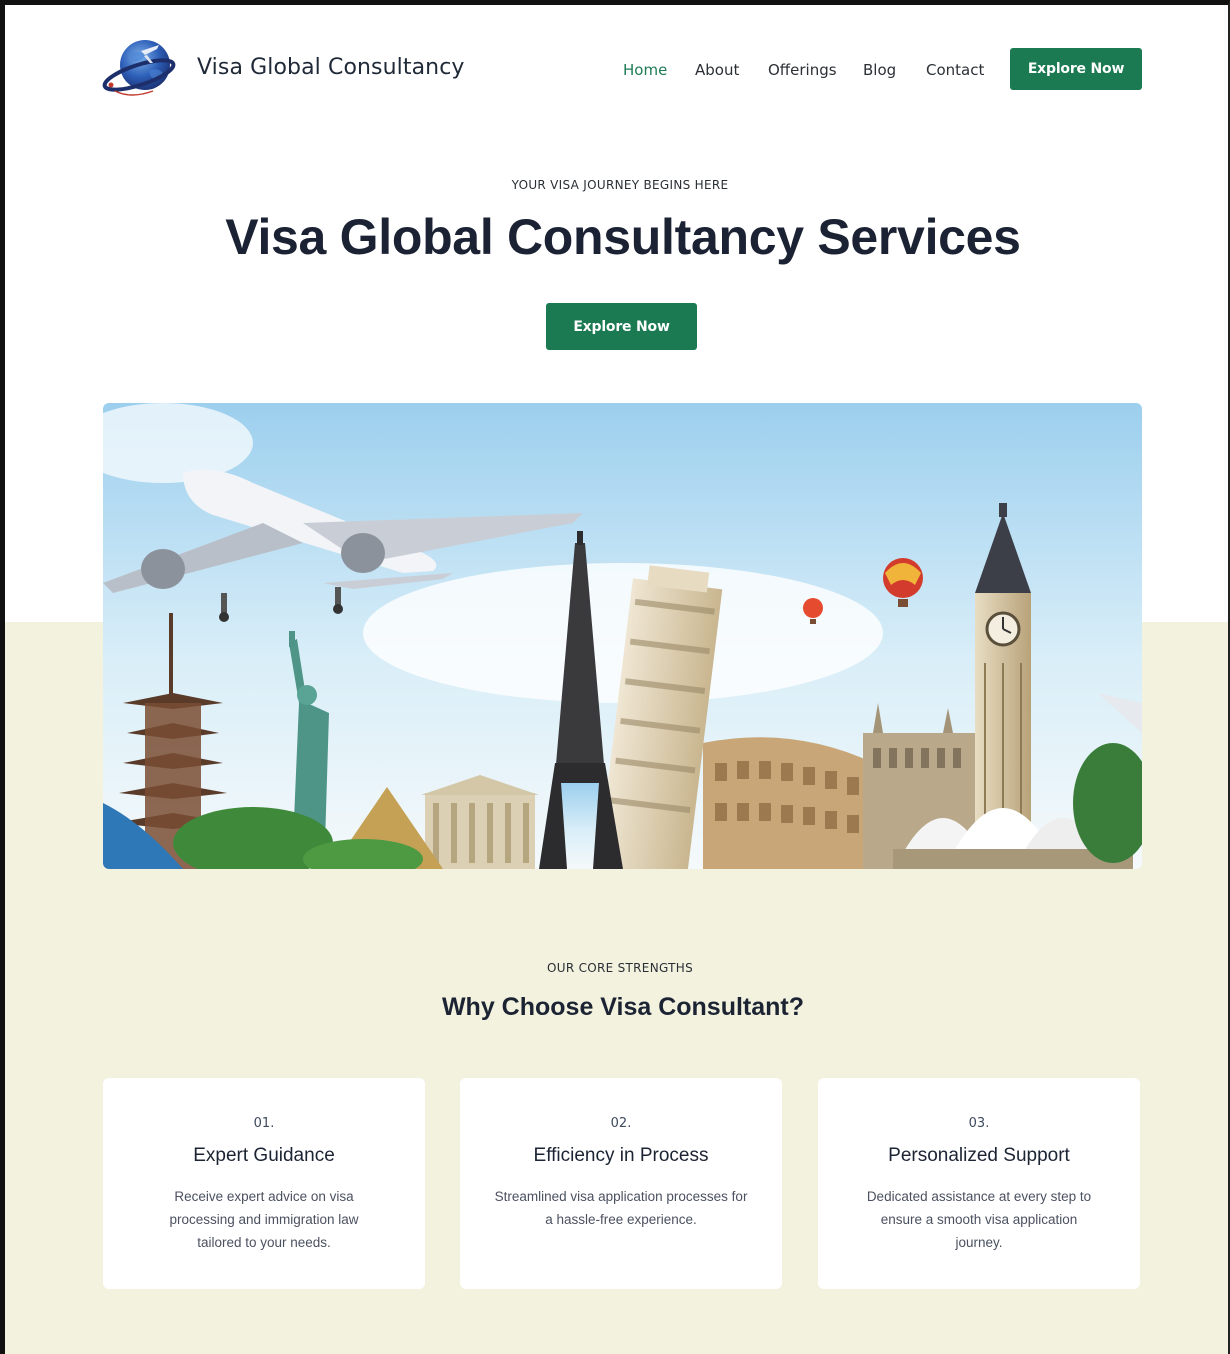  Describe the element at coordinates (645, 70) in the screenshot. I see `nav-home: Home` at that location.